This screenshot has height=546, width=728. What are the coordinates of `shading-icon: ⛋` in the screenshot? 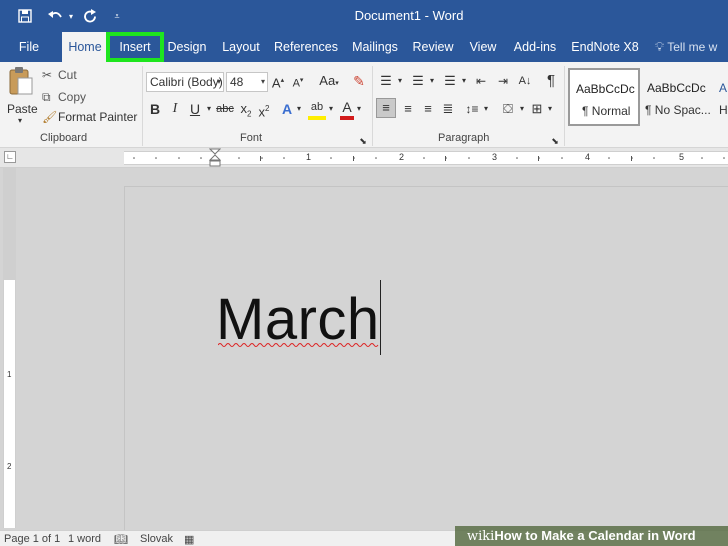 It's located at (508, 109).